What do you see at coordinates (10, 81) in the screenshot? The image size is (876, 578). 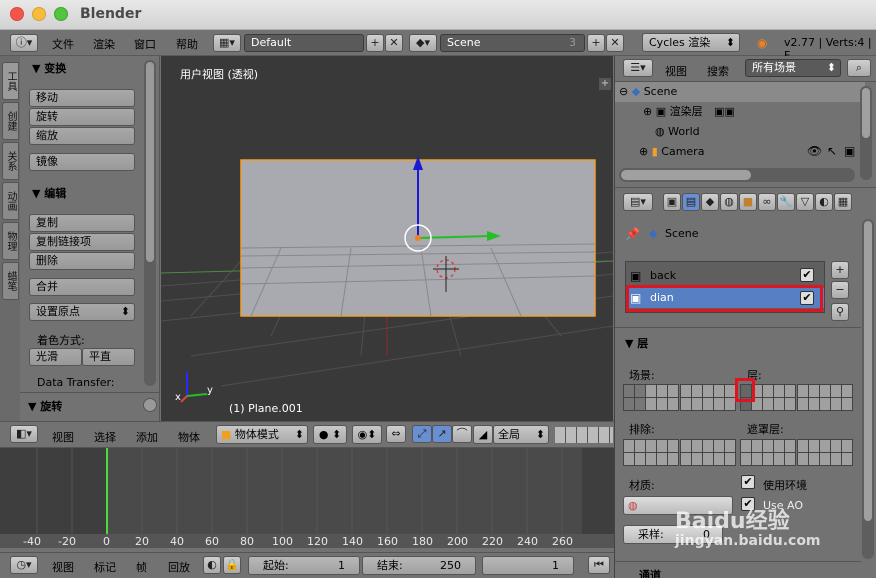 I see `tab-tools: 工具` at bounding box center [10, 81].